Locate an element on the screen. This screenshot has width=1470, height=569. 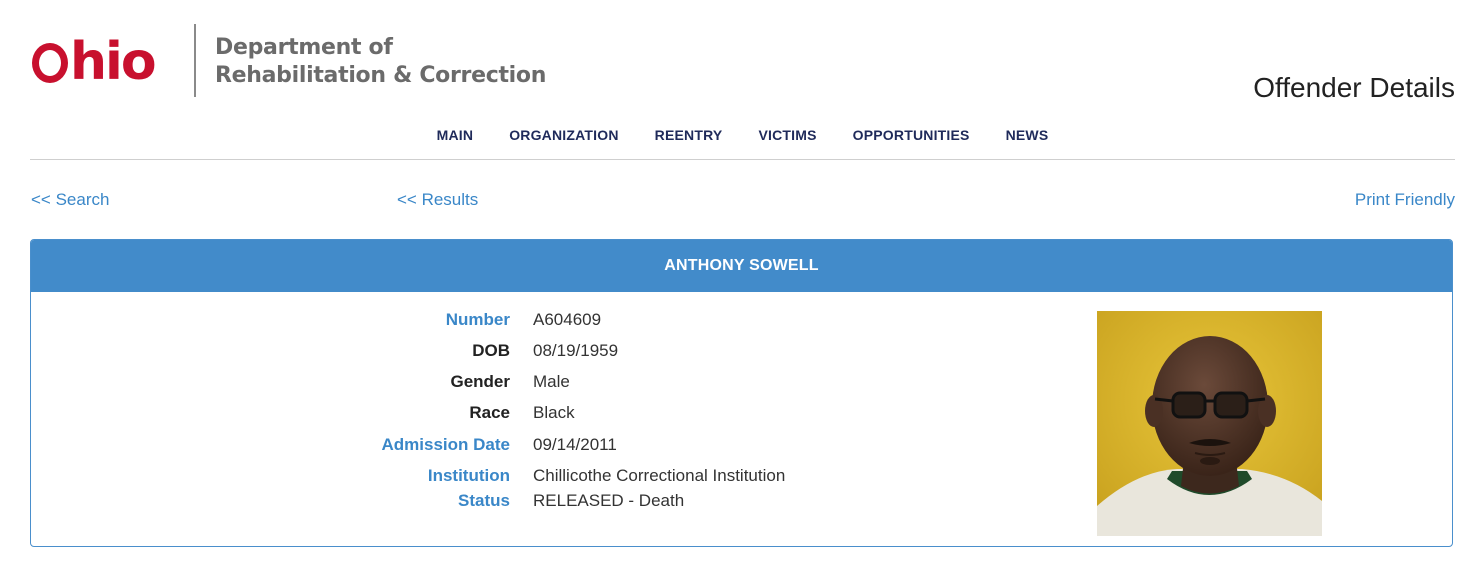
detail-row-status: Status RELEASED - Death is located at coordinates (481, 505).